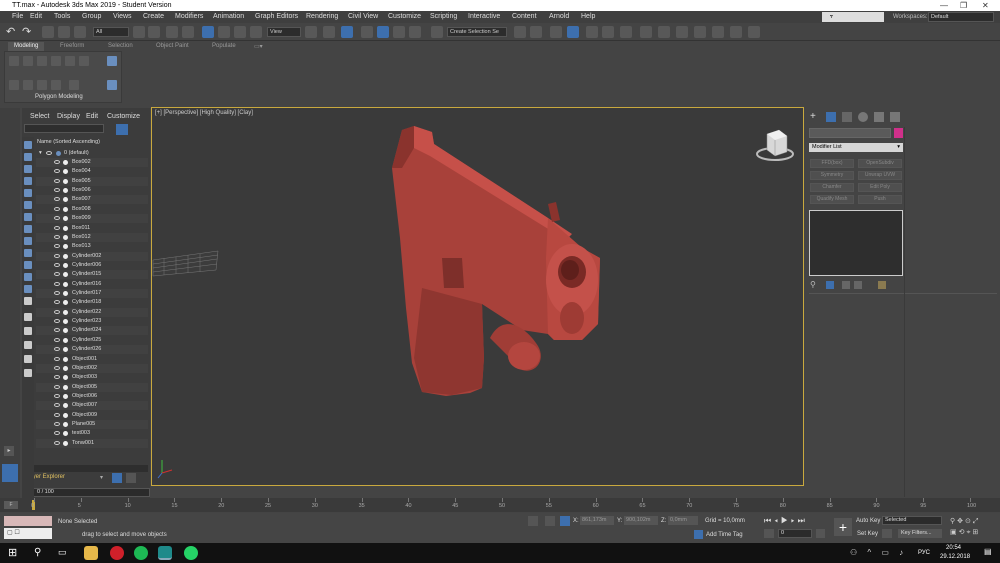 Image resolution: width=1000 pixels, height=563 pixels. Describe the element at coordinates (153, 17) in the screenshot. I see `menu-create: Create` at that location.